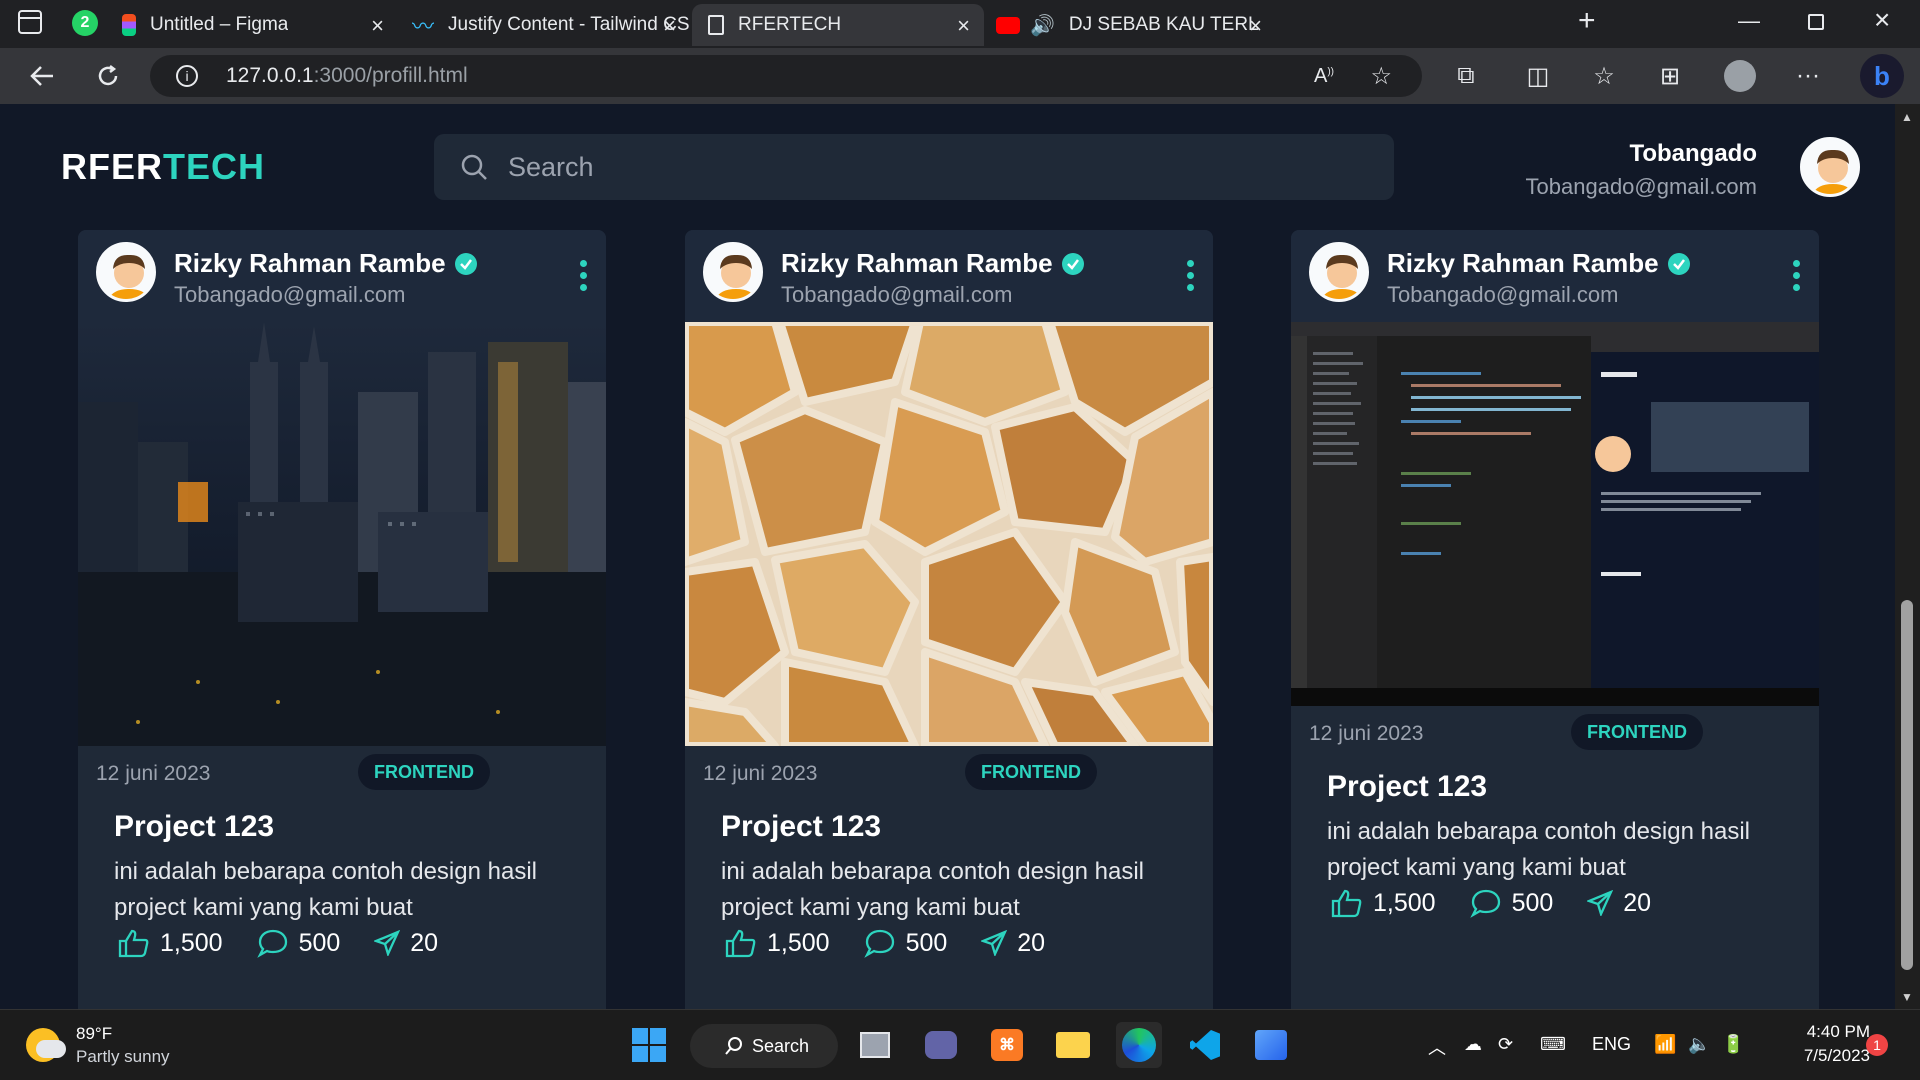 Image resolution: width=1920 pixels, height=1080 pixels. I want to click on favorite-star-icon: ☆, so click(1381, 76).